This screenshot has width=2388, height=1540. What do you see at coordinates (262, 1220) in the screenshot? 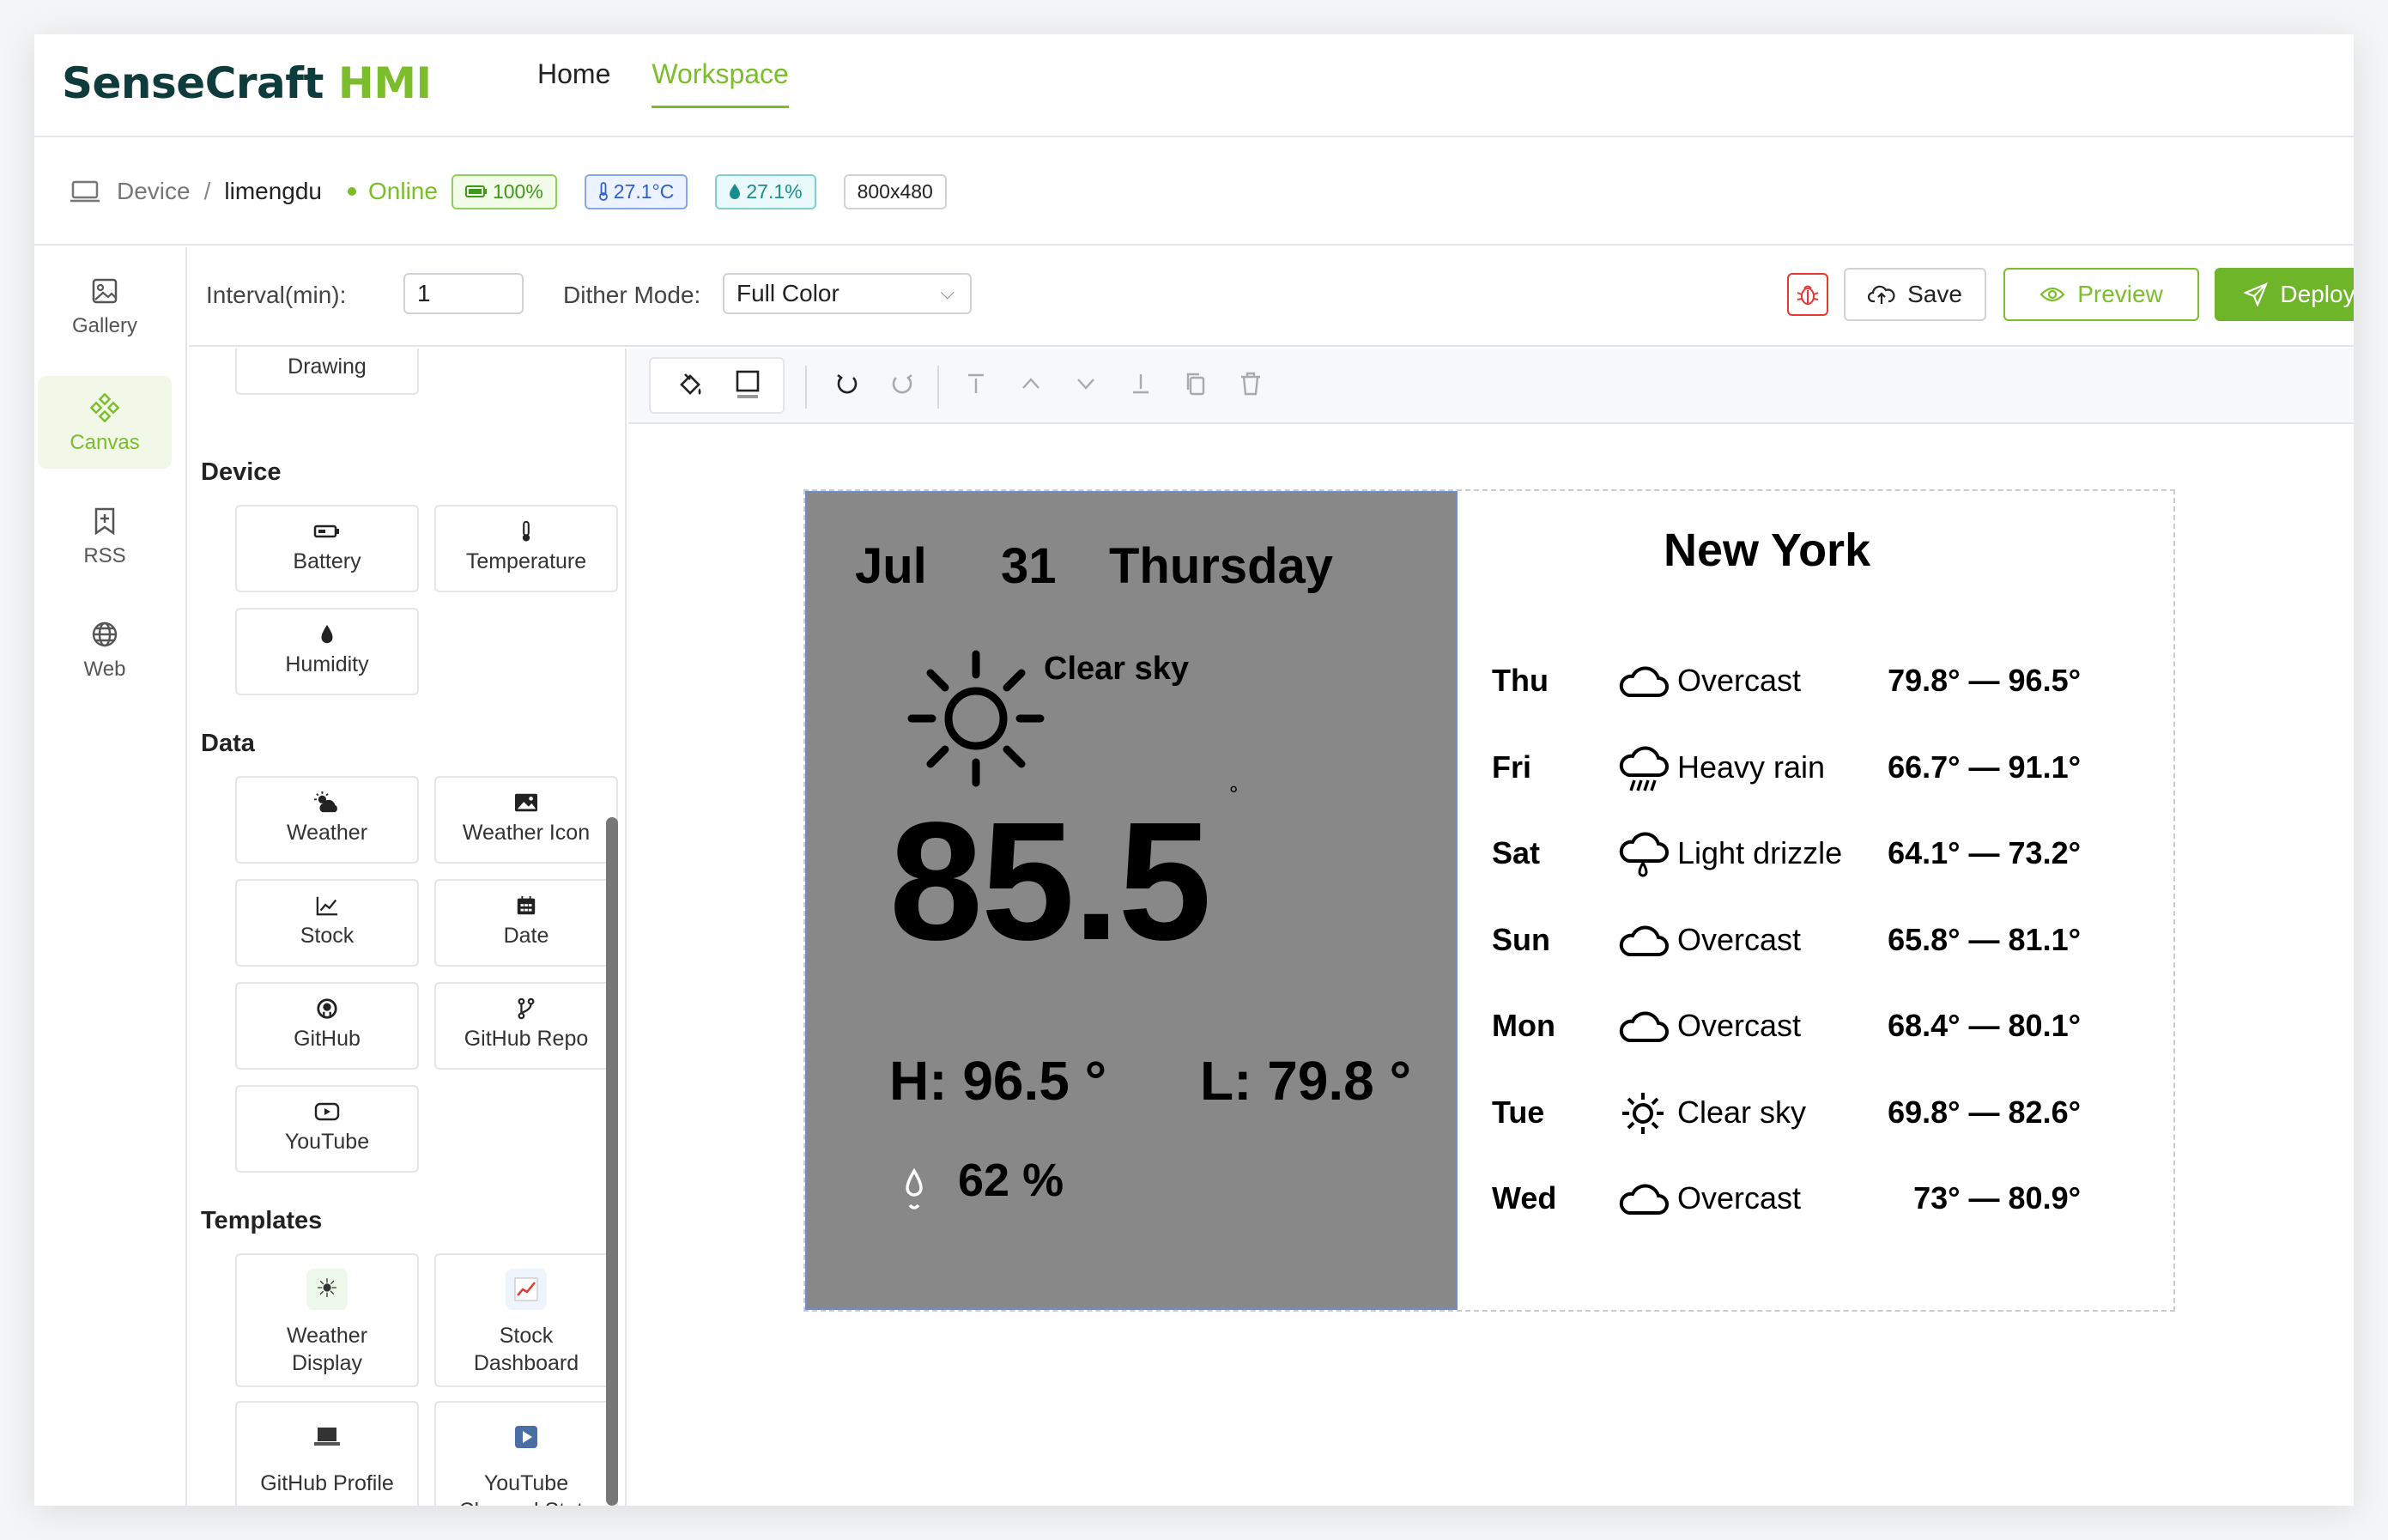
I see `section-templates: Templates` at bounding box center [262, 1220].